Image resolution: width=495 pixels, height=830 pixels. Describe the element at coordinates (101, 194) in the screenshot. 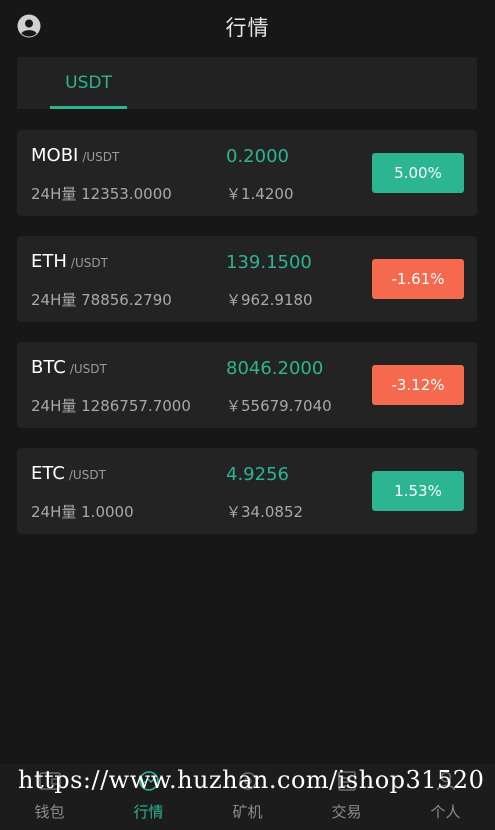

I see `market-volume: 24H量 12353.0000` at that location.